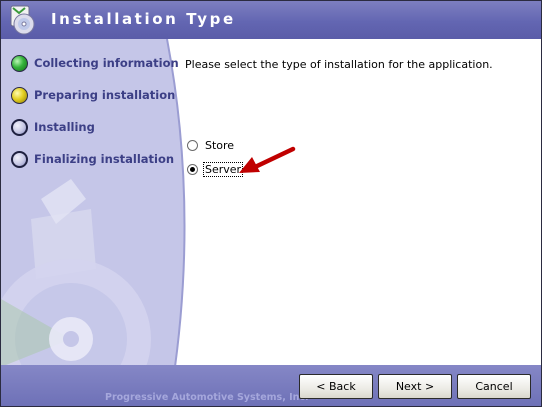 The width and height of the screenshot is (542, 407). What do you see at coordinates (215, 169) in the screenshot?
I see `server-option: Server` at bounding box center [215, 169].